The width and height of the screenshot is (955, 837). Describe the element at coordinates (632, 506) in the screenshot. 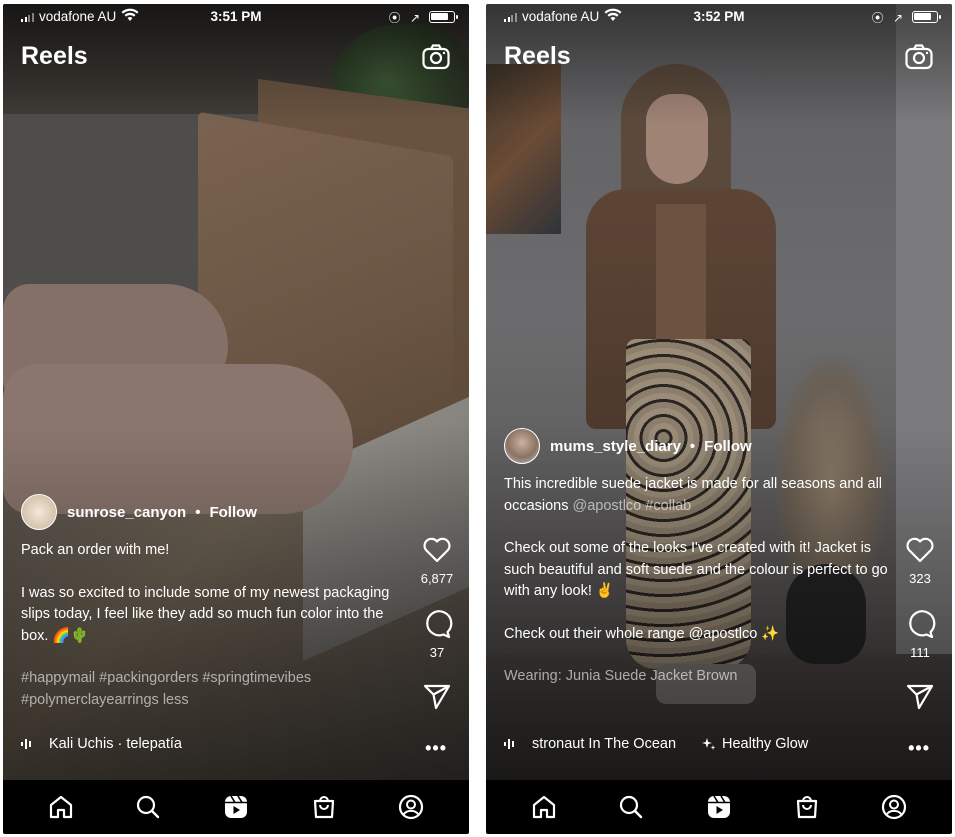

I see `caption-mention: @apostlco #collab` at that location.